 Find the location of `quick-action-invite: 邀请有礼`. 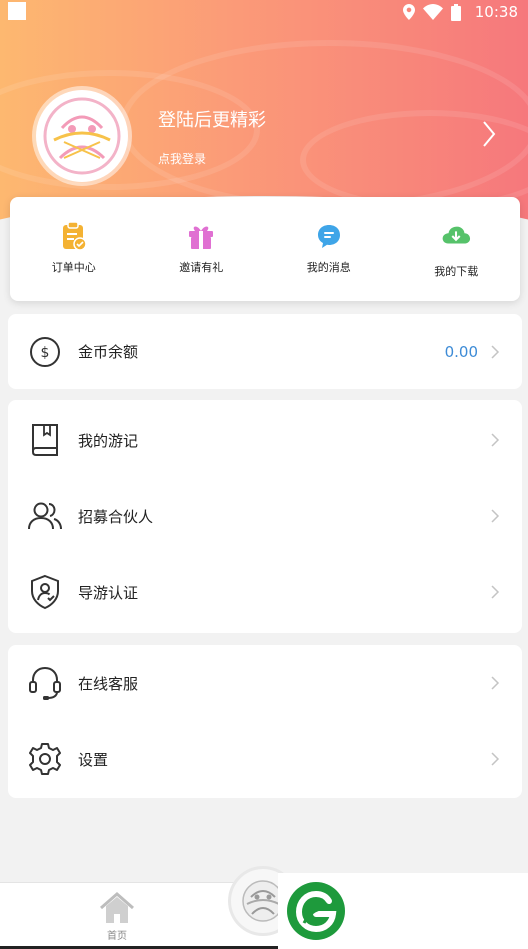

quick-action-invite: 邀请有礼 is located at coordinates (202, 249).